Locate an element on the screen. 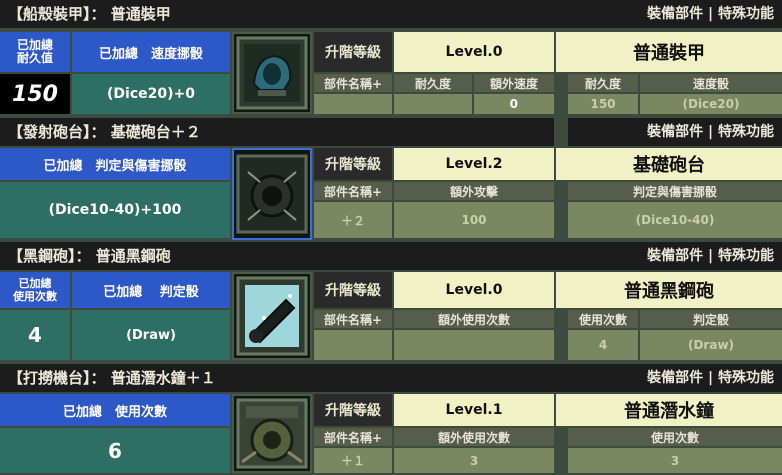  right-header-durability: 耐久度 is located at coordinates (603, 83).